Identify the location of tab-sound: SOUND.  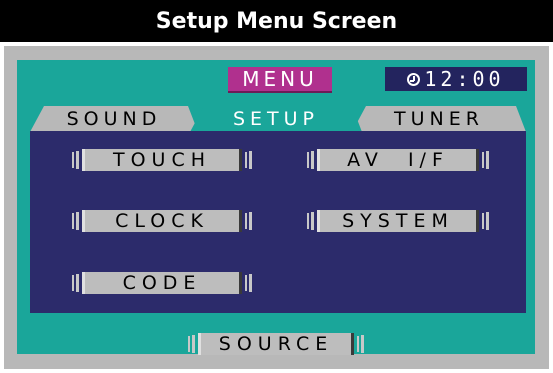
(114, 119).